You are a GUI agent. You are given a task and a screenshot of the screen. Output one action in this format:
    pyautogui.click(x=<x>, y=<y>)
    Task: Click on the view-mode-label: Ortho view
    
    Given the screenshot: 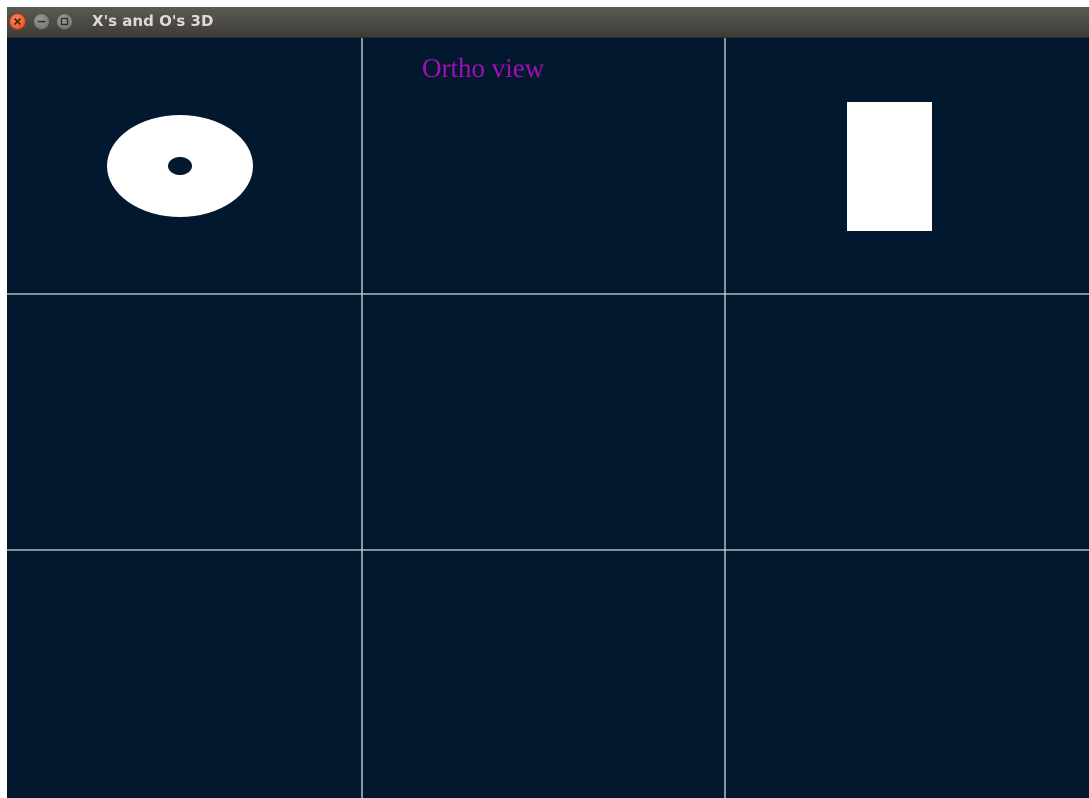 What is the action you would take?
    pyautogui.click(x=483, y=68)
    